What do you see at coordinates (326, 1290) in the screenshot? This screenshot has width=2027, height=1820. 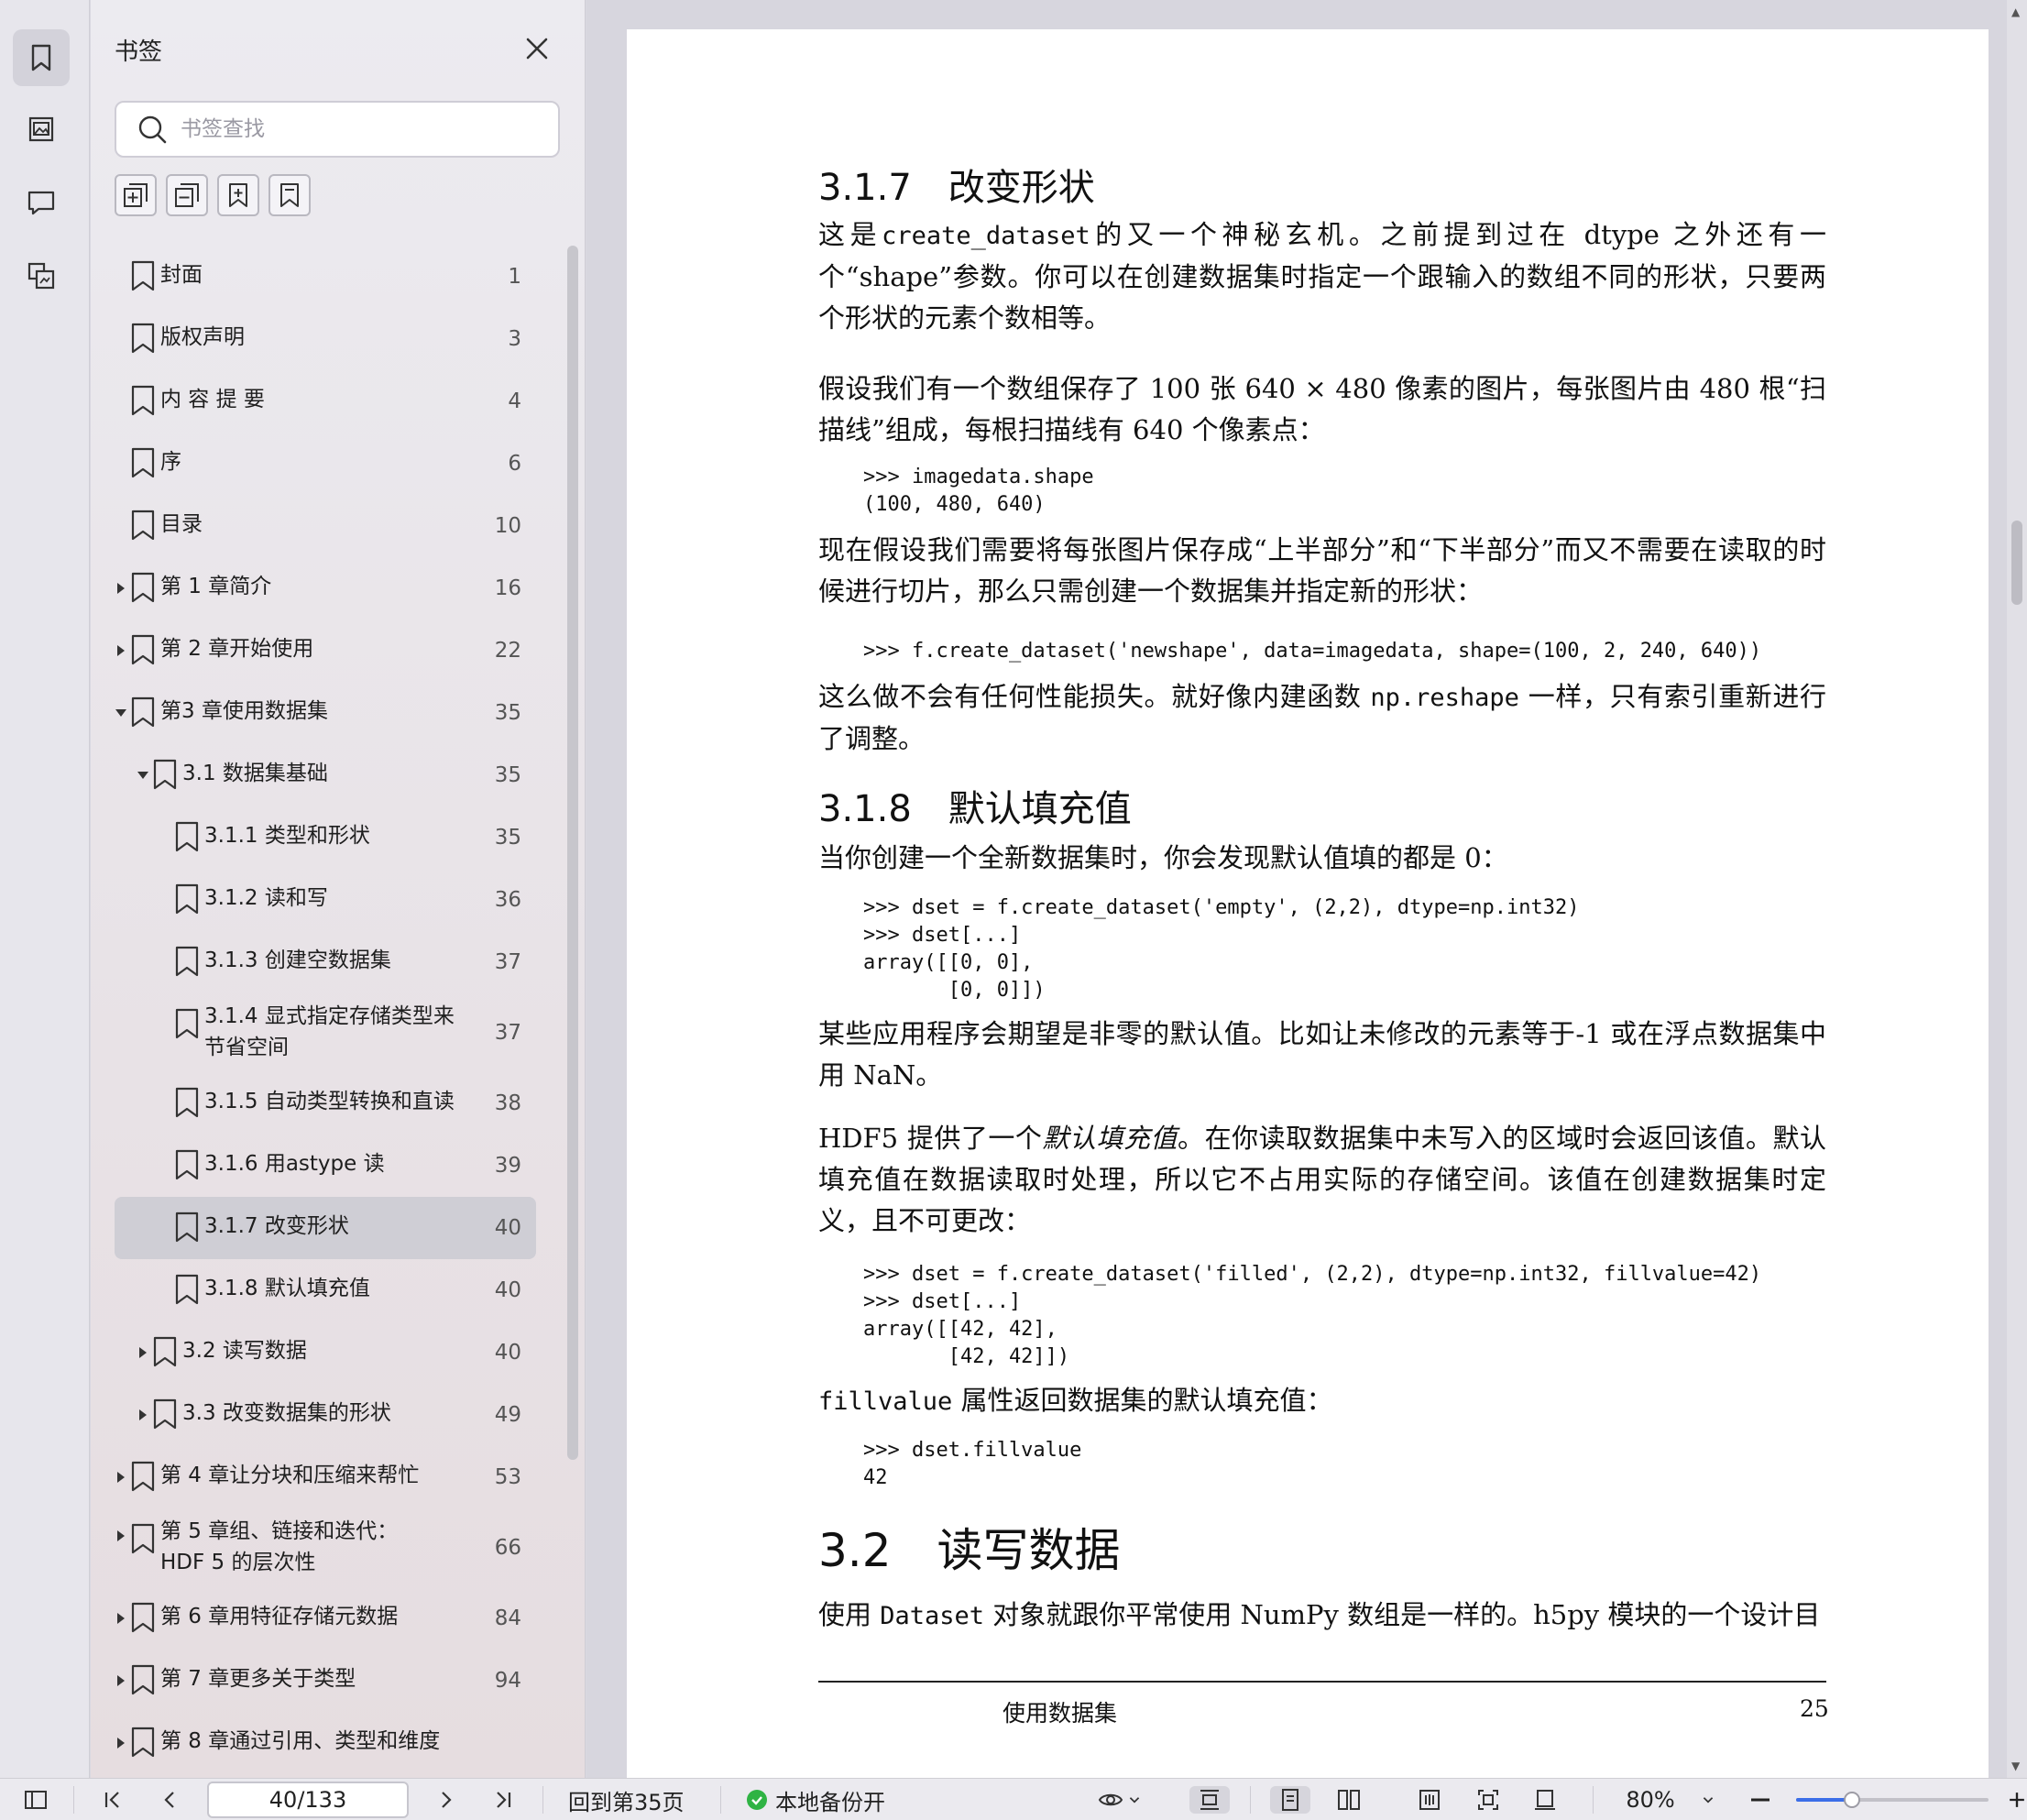 I see `bookmark-item: 3.1.8 默认填充值 40` at bounding box center [326, 1290].